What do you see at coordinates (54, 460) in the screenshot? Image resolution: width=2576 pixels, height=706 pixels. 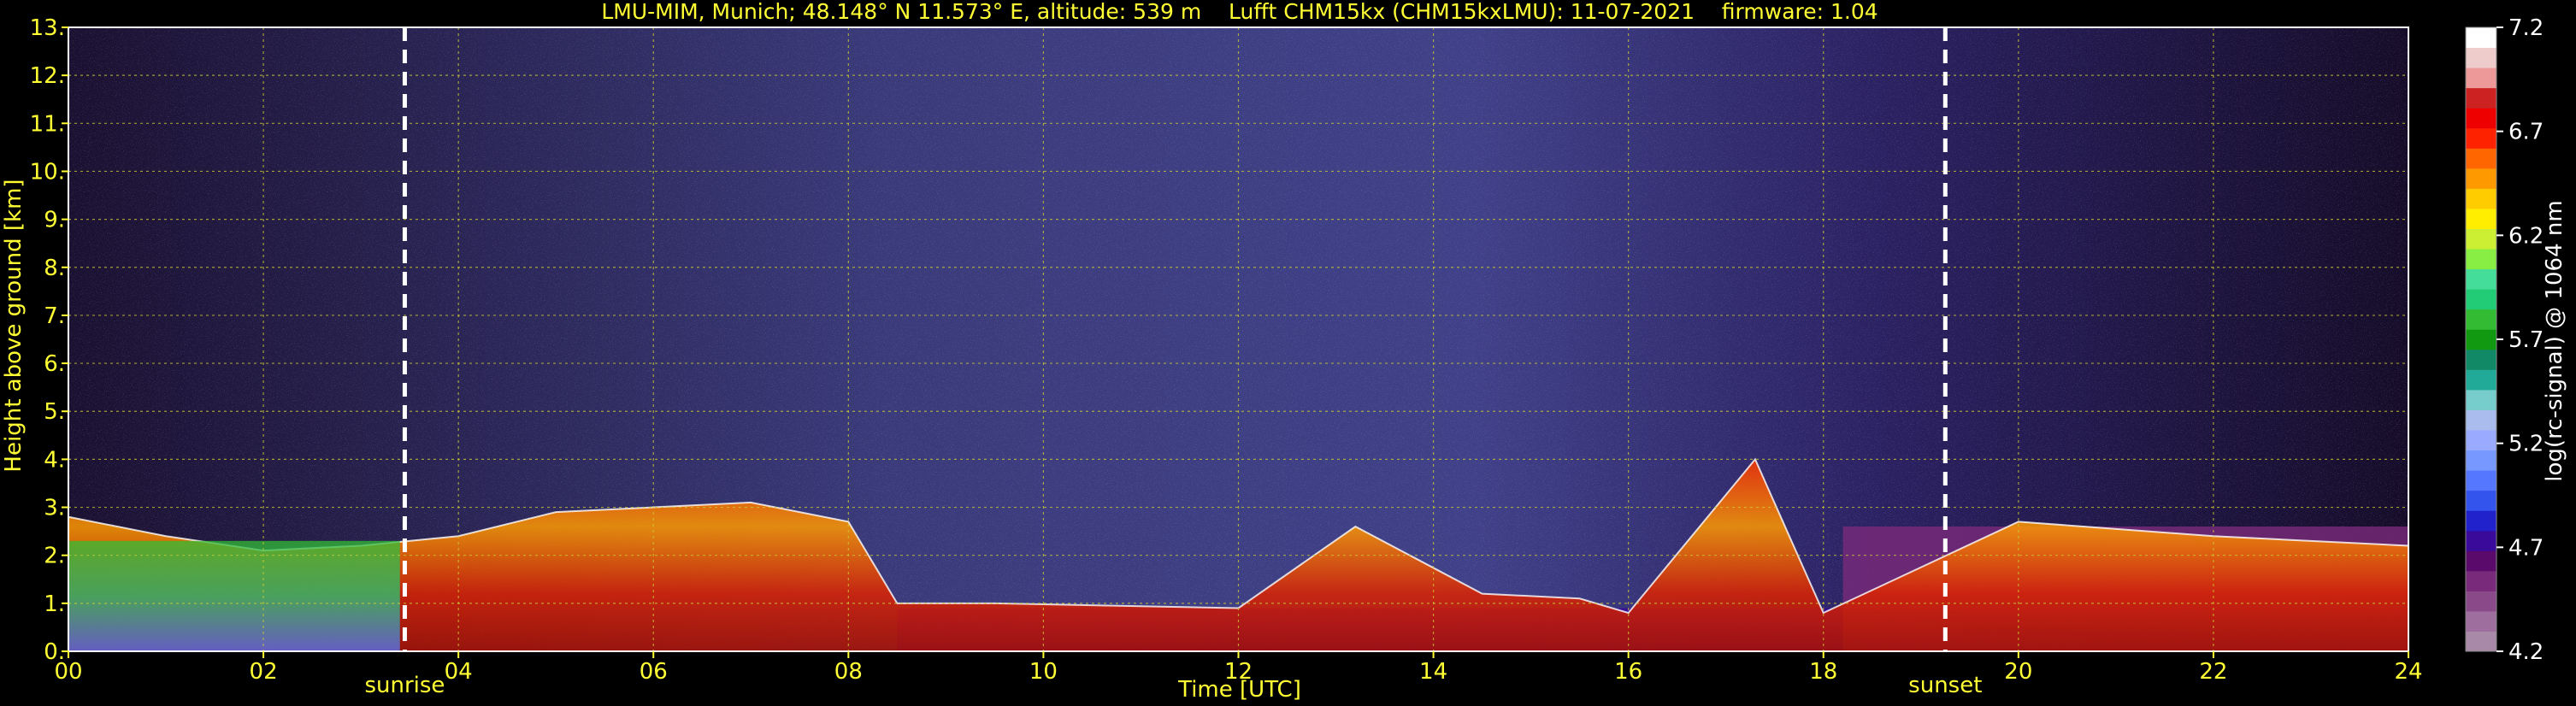 I see `y-tick-label: 4.` at bounding box center [54, 460].